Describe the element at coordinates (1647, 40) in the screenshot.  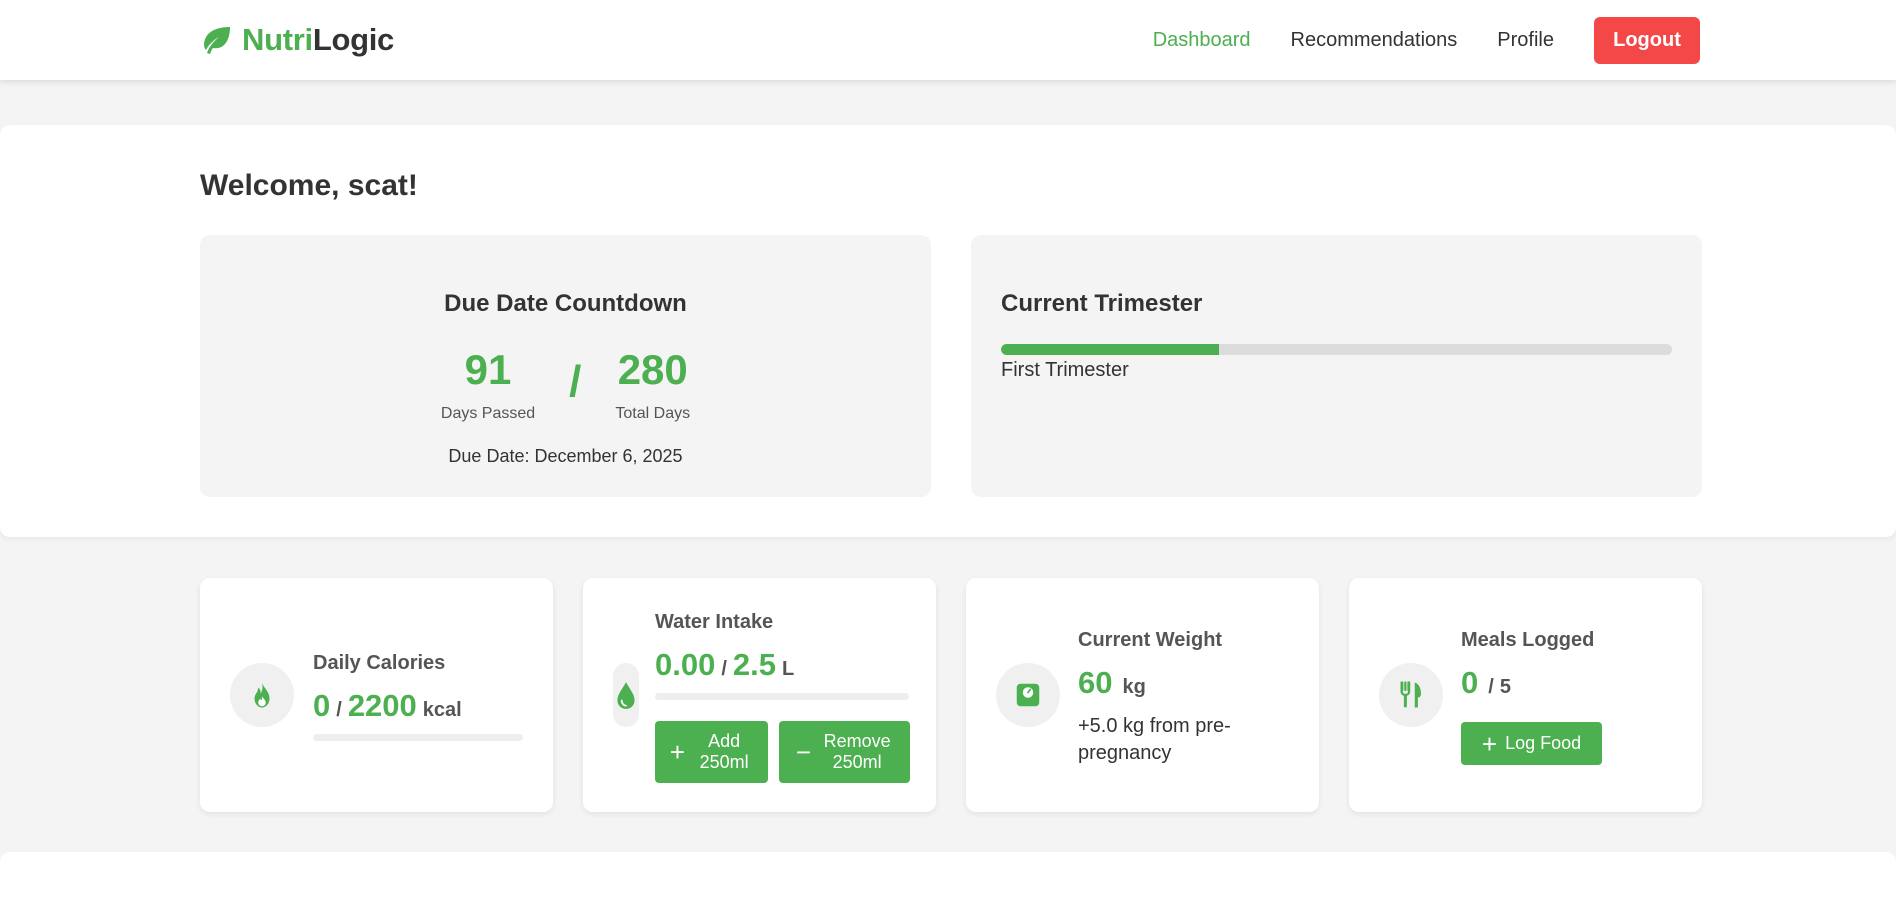
I see `logout-button: Logout` at that location.